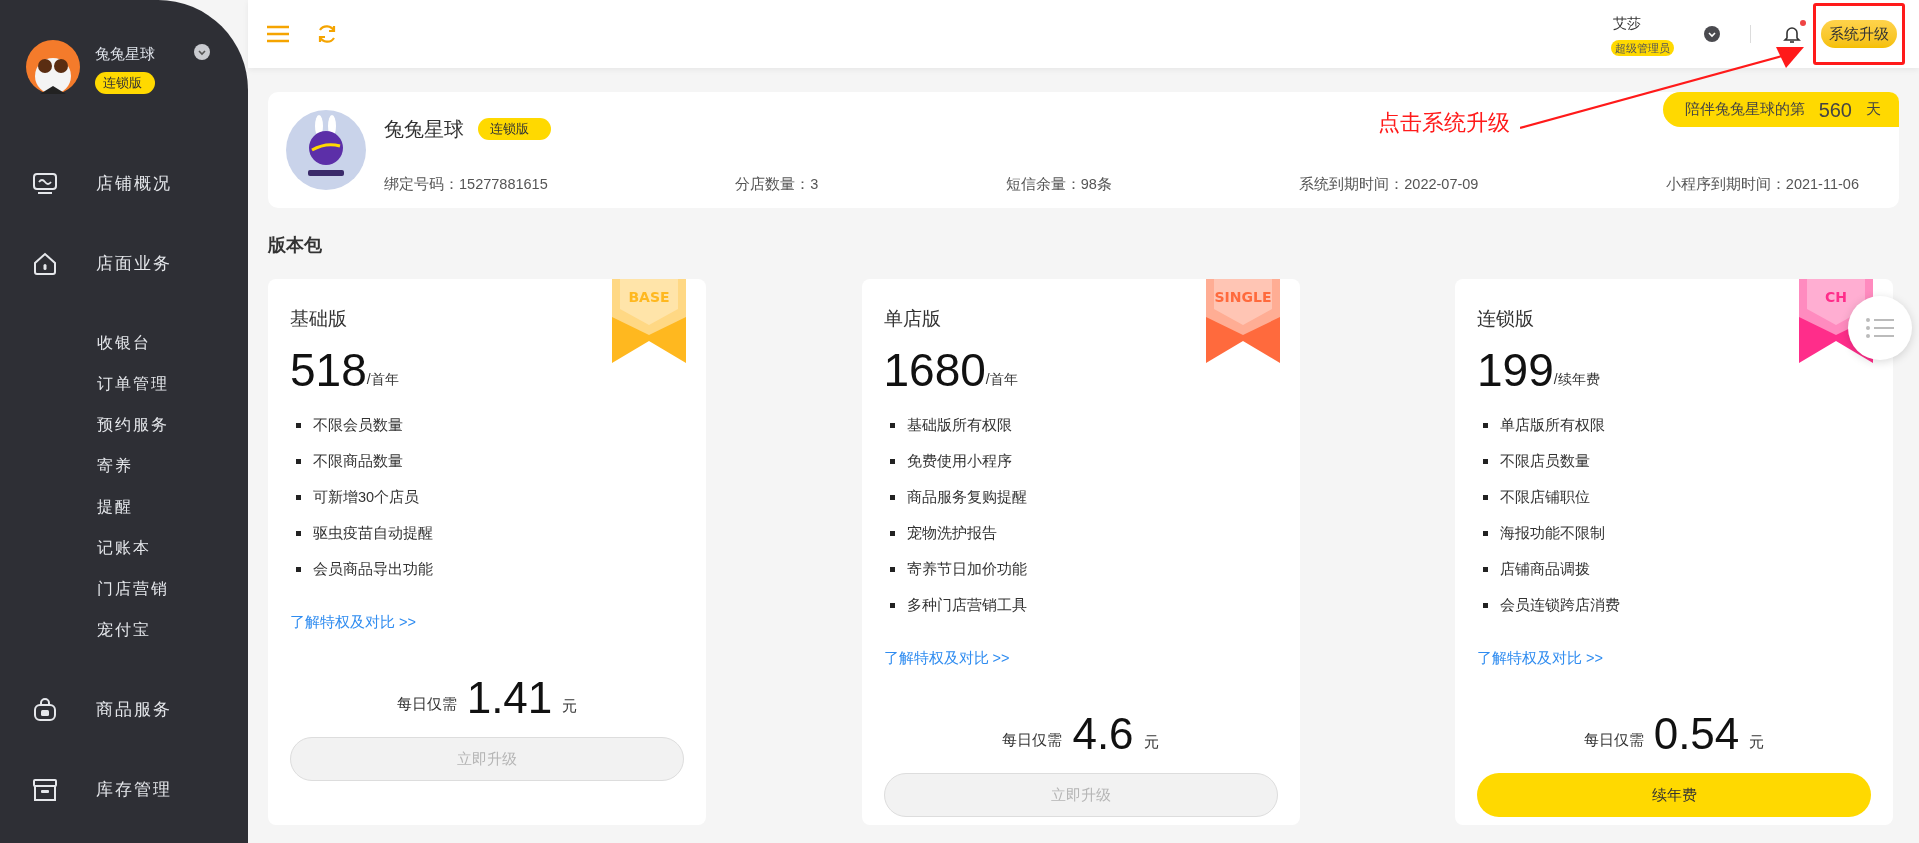  Describe the element at coordinates (1560, 605) in the screenshot. I see `feature-text: 会员连锁跨店消费` at that location.